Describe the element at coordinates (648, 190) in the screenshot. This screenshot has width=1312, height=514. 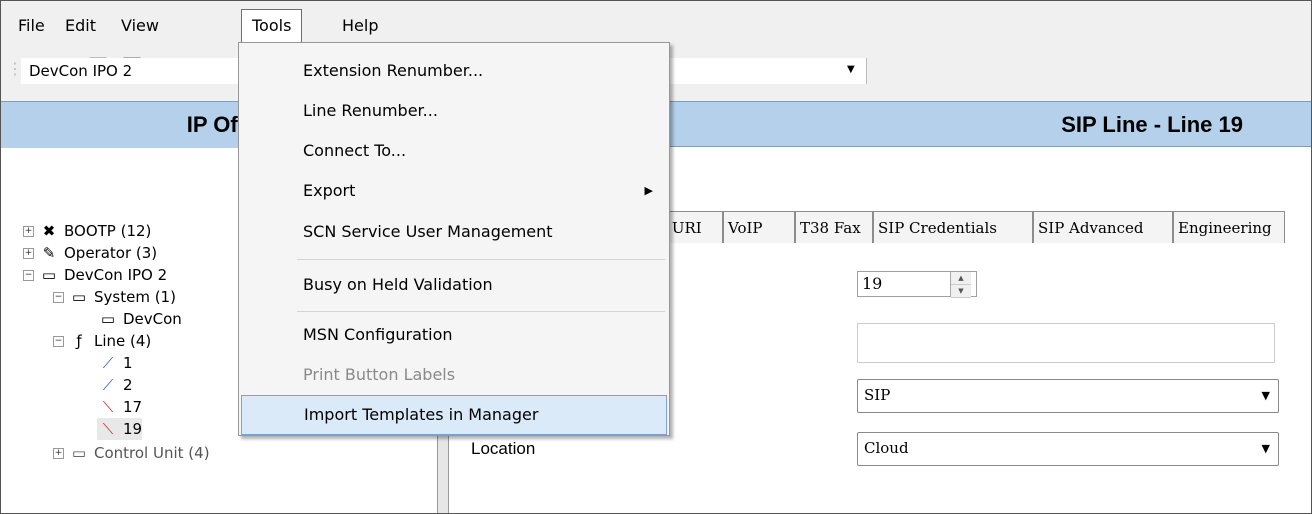
I see `submenu-arrow-icon: ▶` at that location.